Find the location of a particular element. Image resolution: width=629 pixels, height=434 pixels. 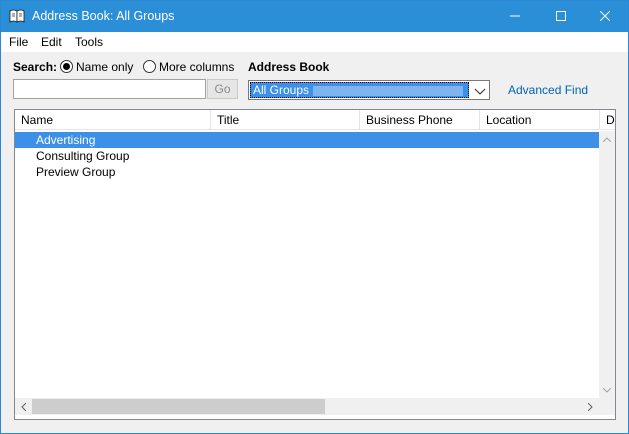

list-item: Advertising is located at coordinates (307, 140).